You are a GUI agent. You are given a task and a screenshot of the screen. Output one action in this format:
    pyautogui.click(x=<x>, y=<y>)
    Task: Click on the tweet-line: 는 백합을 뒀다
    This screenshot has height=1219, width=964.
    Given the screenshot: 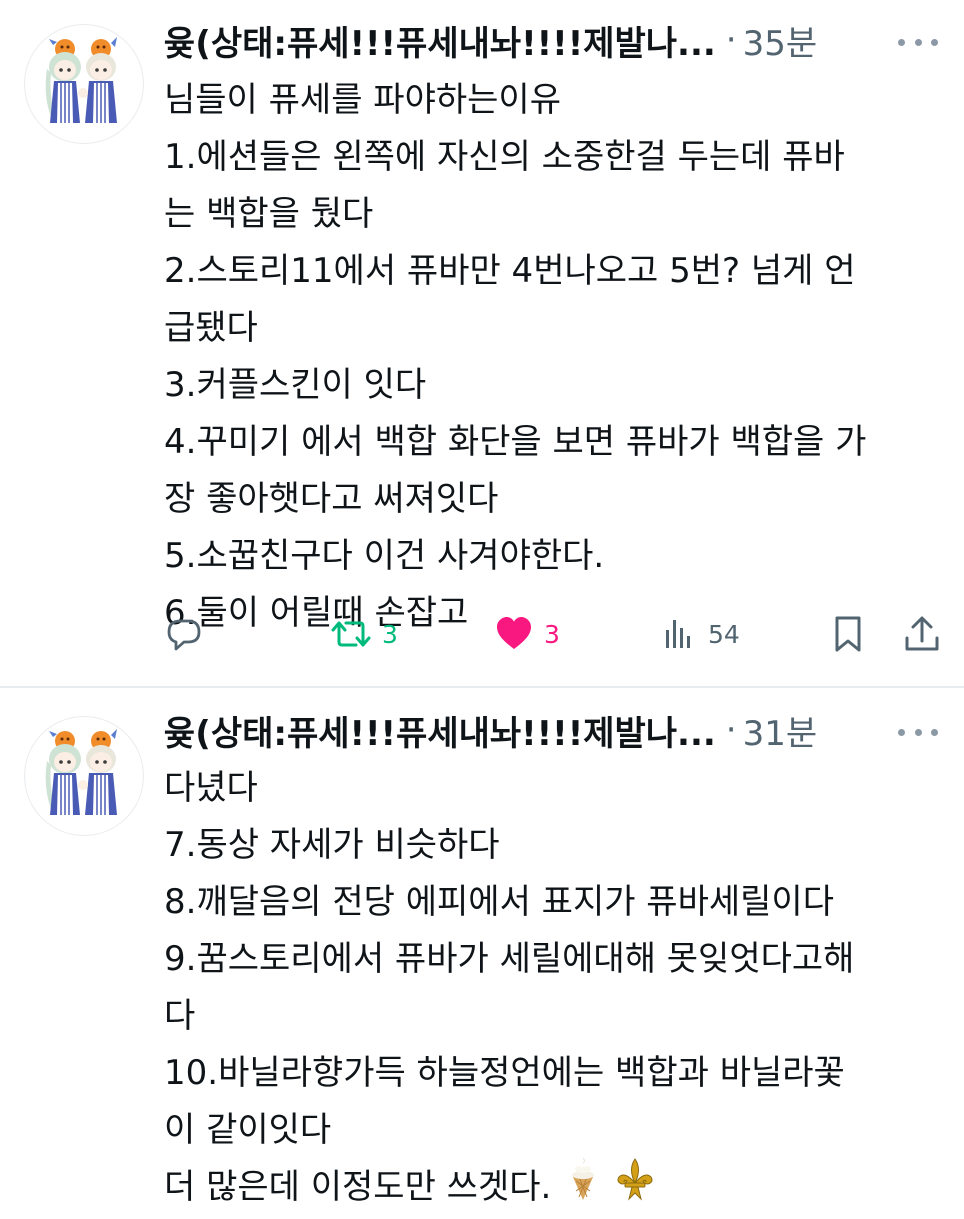 What is the action you would take?
    pyautogui.click(x=269, y=214)
    